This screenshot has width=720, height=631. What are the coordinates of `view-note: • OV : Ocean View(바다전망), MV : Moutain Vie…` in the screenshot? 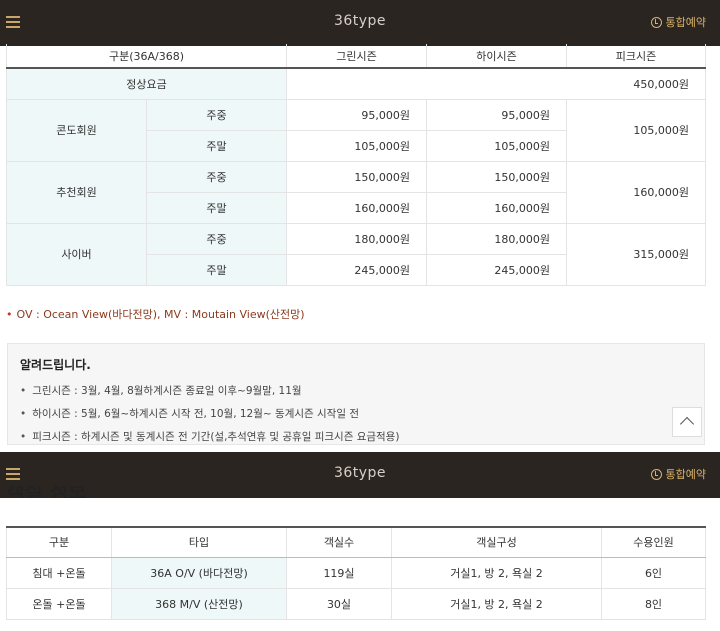 It's located at (155, 314).